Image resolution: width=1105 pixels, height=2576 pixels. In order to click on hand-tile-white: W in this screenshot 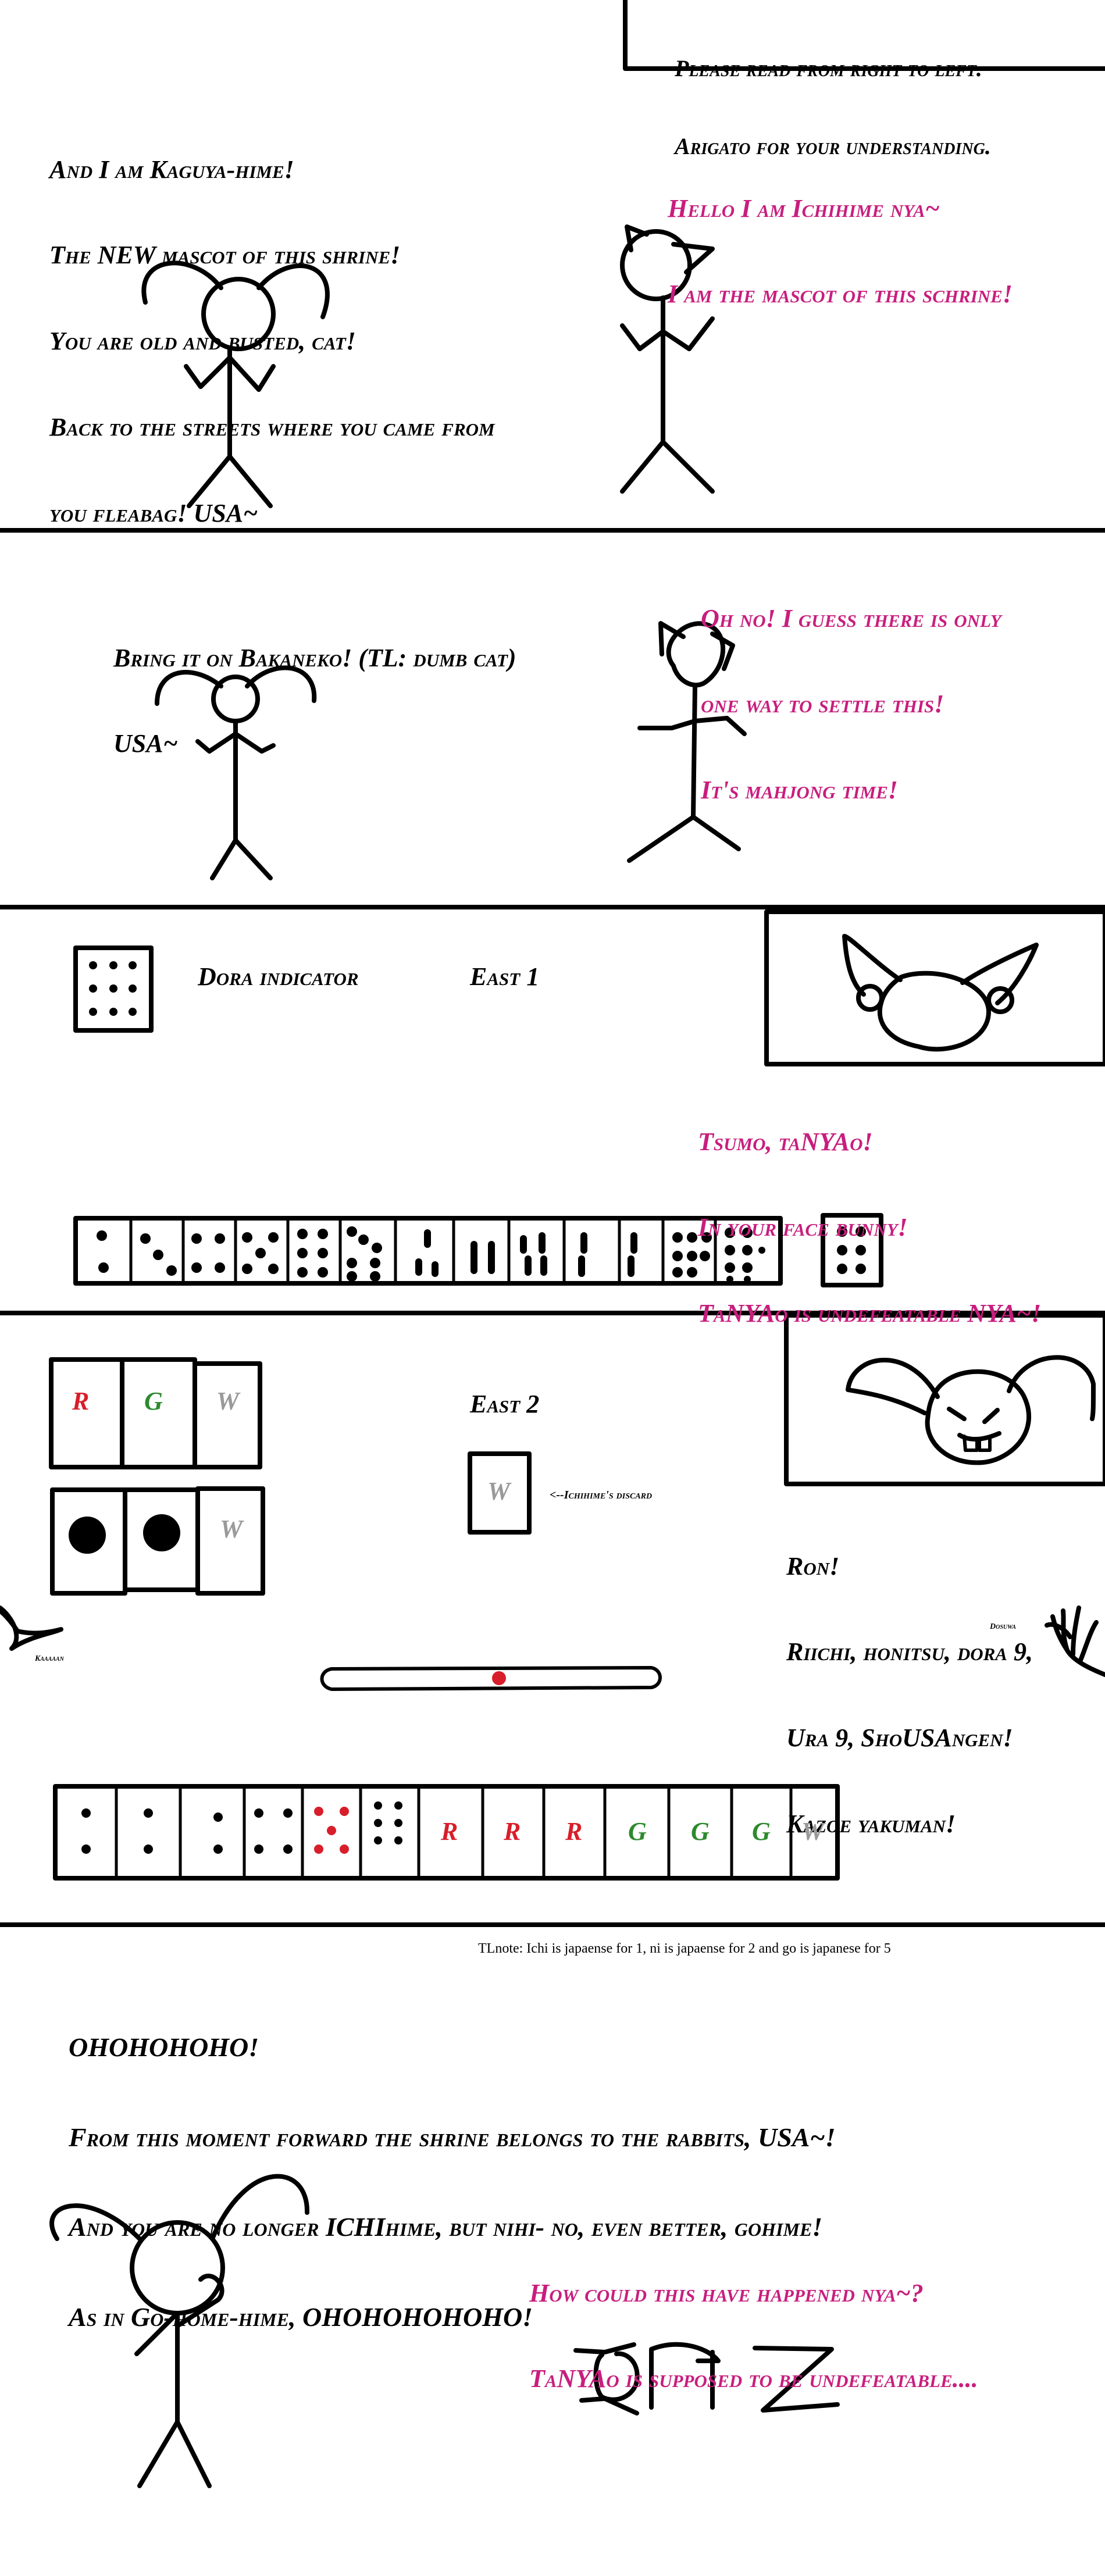, I will do `click(813, 1832)`.